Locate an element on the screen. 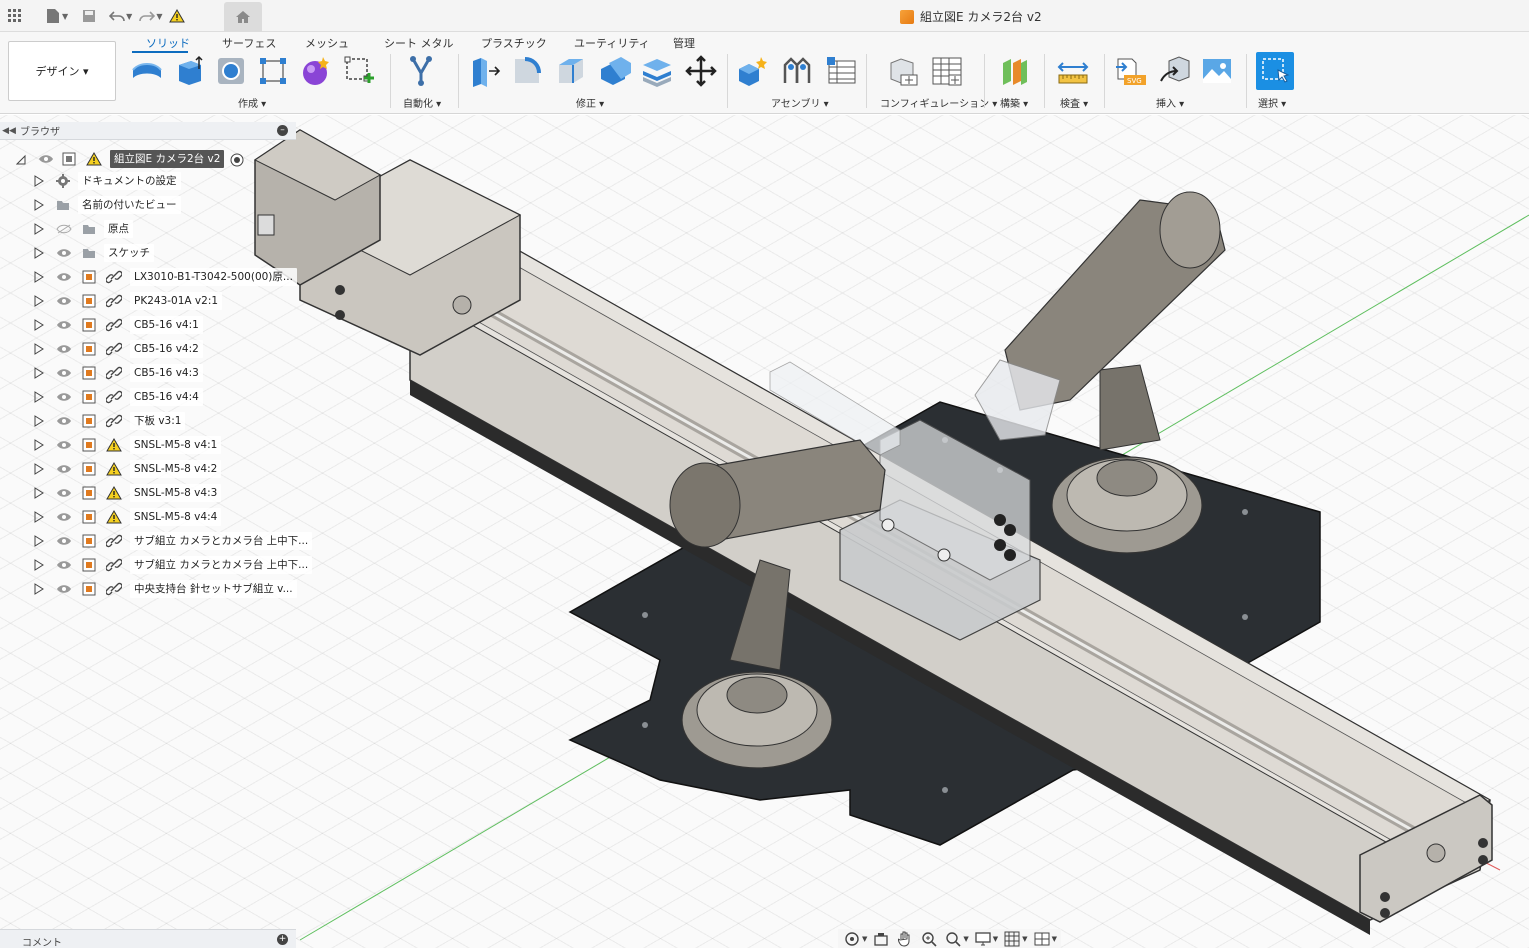 The image size is (1529, 948). zoom-icon is located at coordinates (929, 939).